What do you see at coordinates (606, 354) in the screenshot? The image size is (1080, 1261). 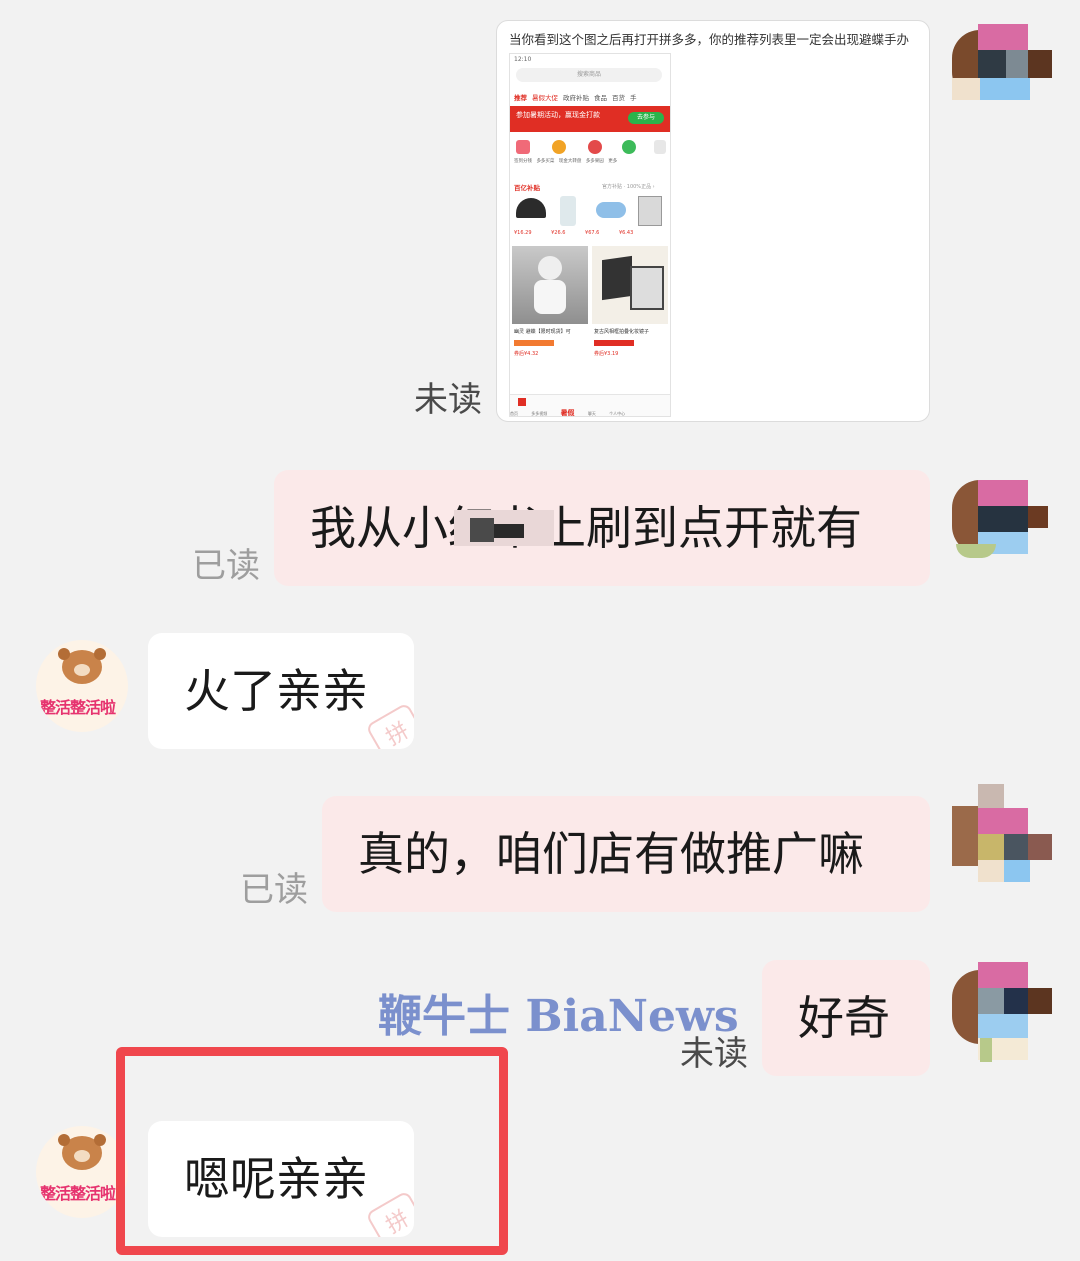 I see `card-price: 券后¥3.19` at bounding box center [606, 354].